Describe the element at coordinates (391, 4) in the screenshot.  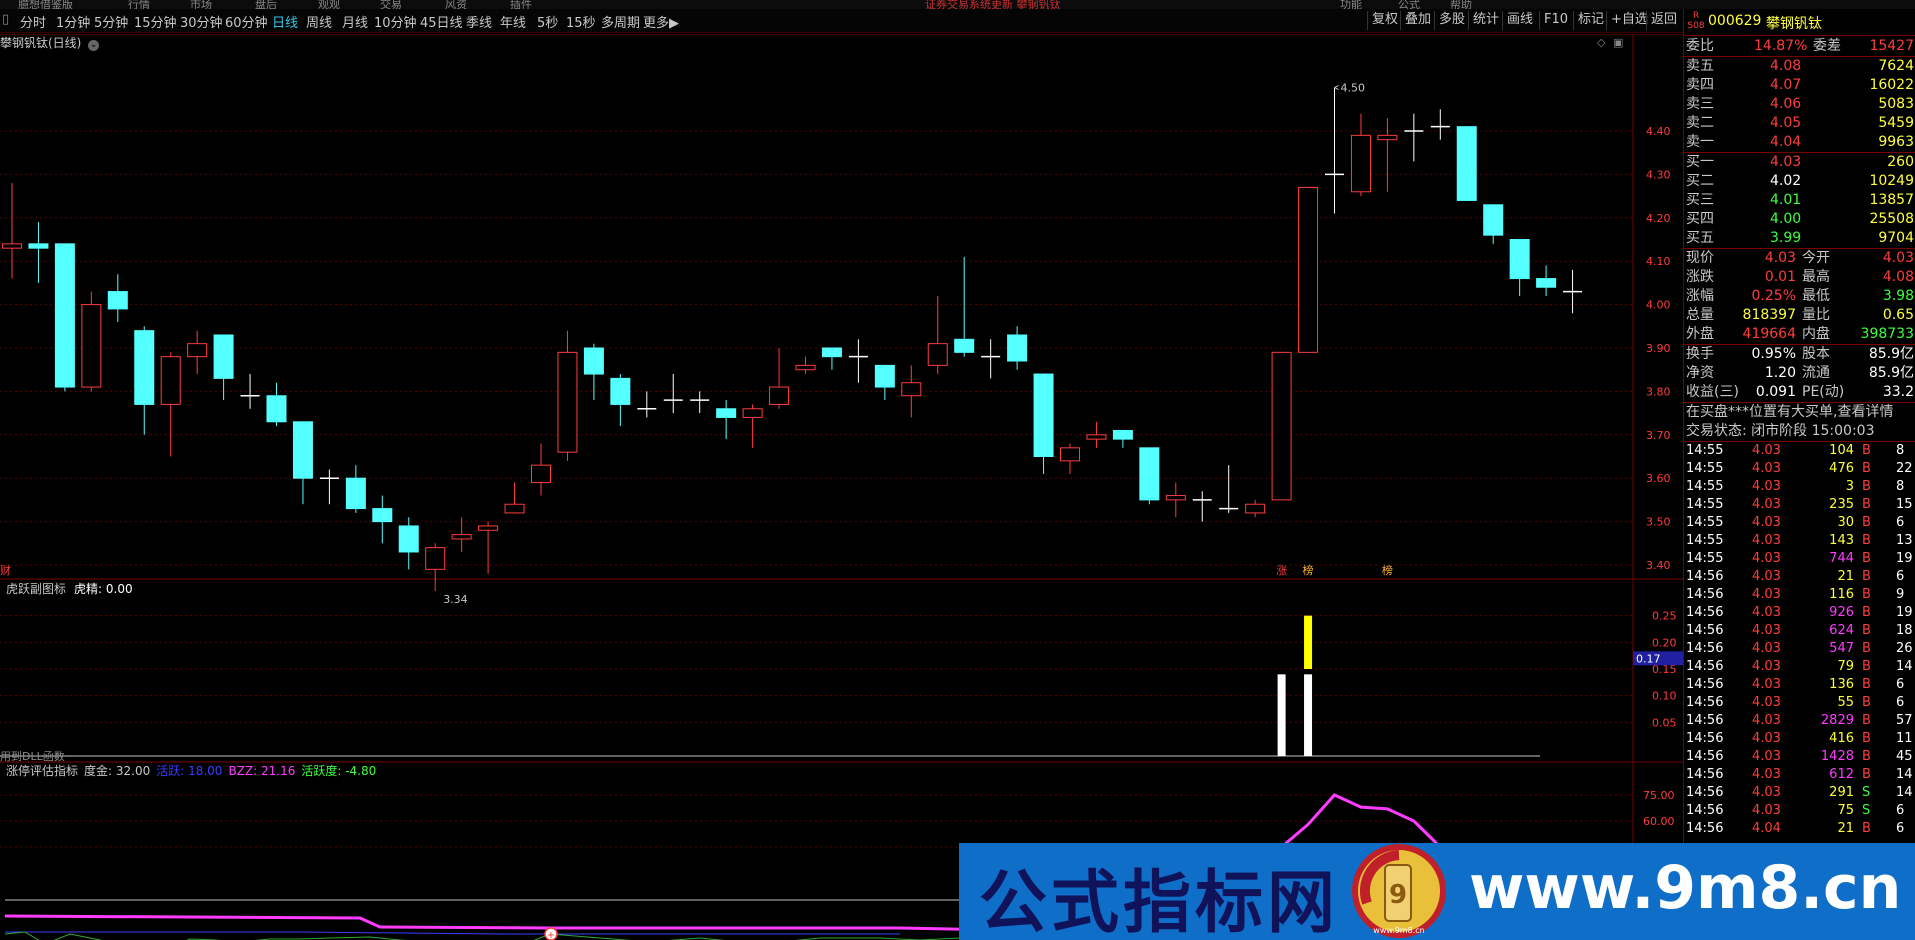
I see `menu-item: 交易` at that location.